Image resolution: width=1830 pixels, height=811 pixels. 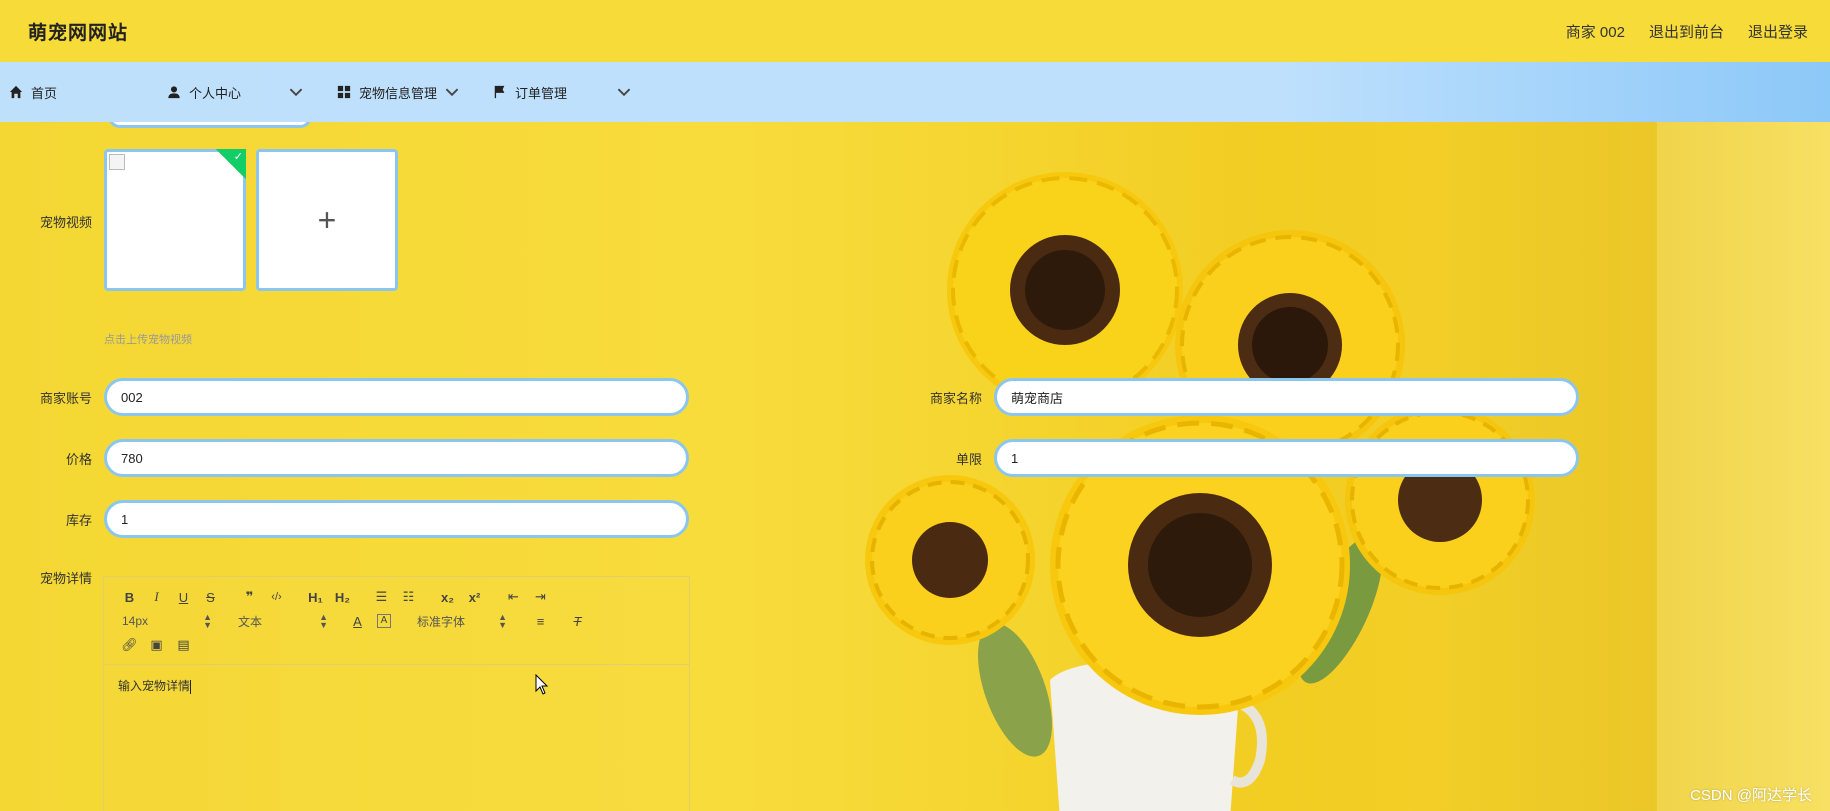 I want to click on link-icon: 🔗︎, so click(x=129, y=645).